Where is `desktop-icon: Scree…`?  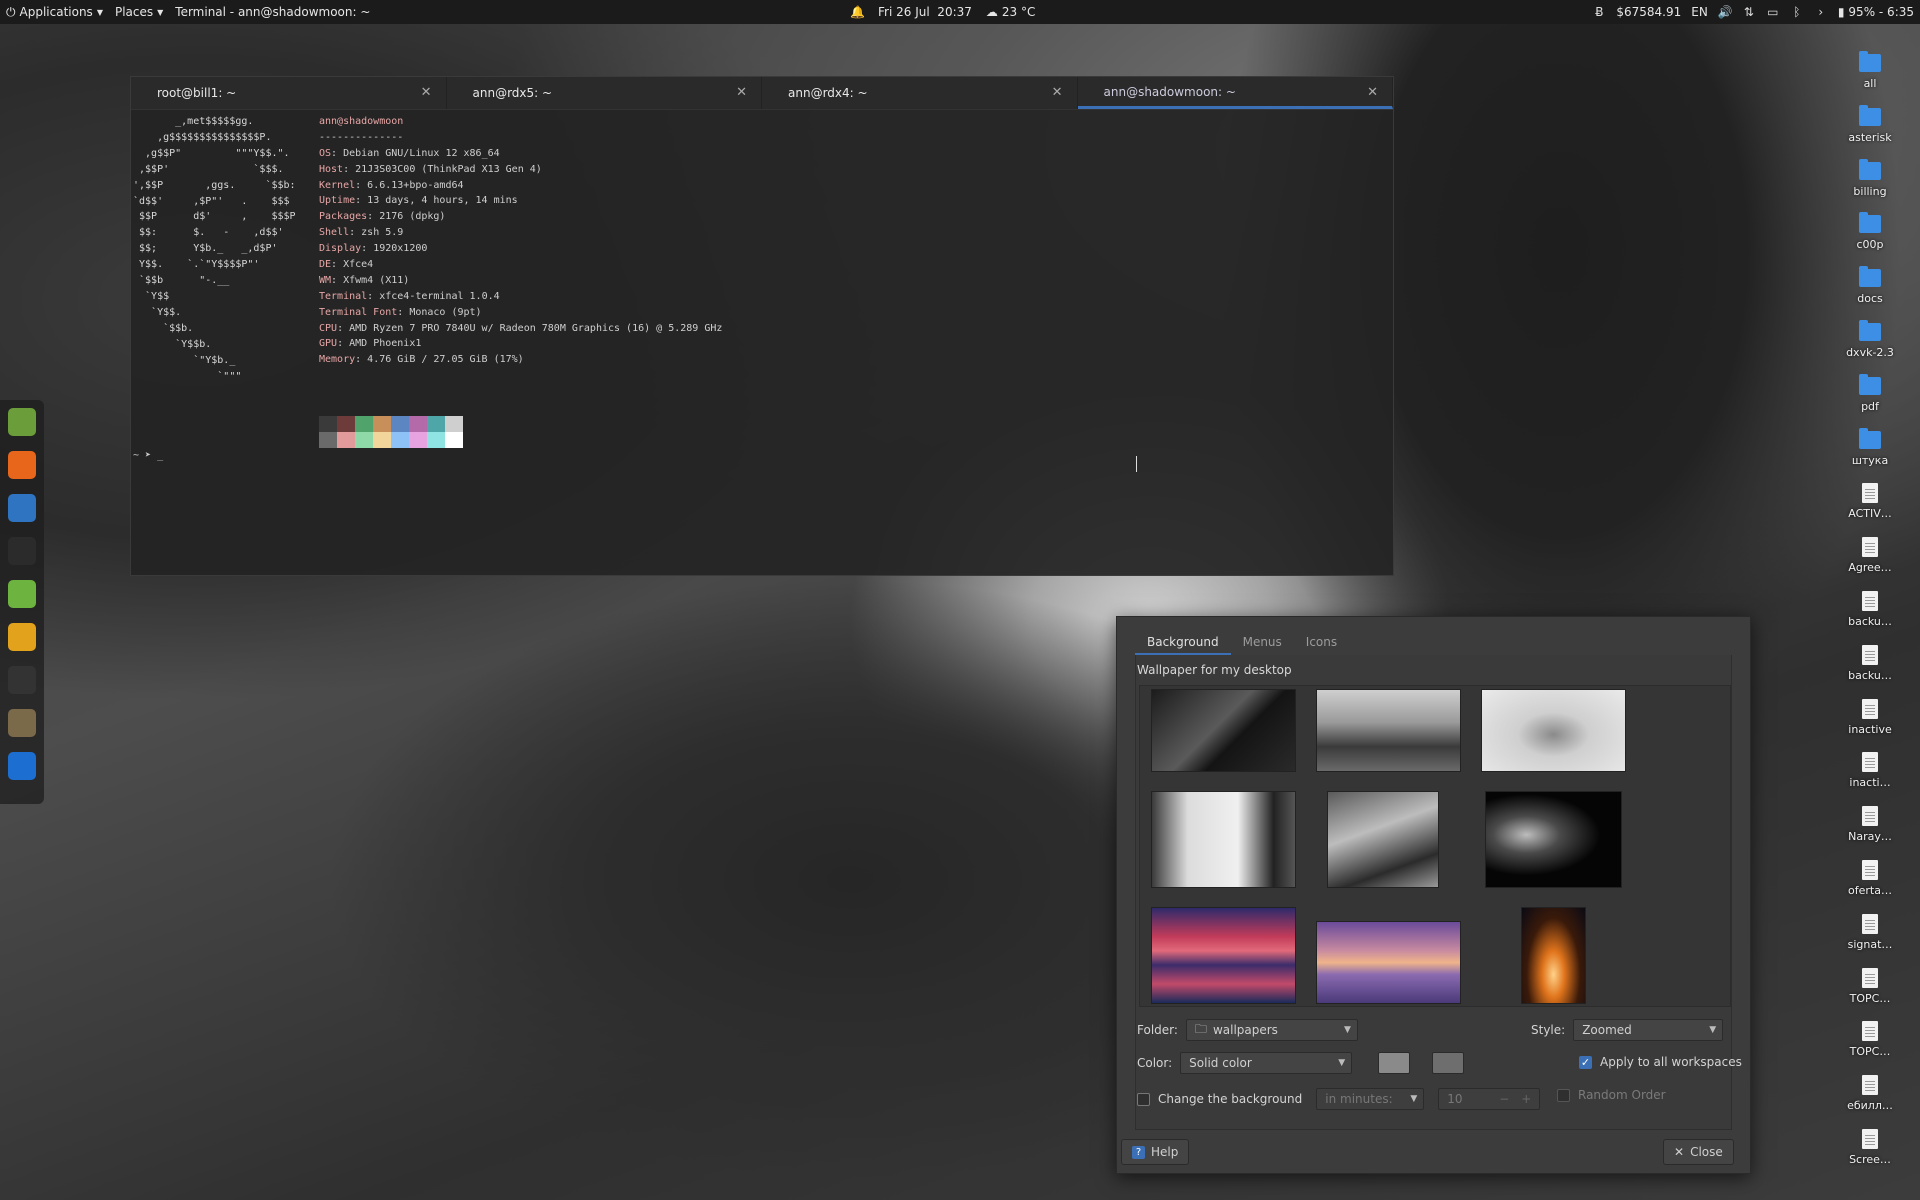
desktop-icon: Scree… is located at coordinates (1870, 1151).